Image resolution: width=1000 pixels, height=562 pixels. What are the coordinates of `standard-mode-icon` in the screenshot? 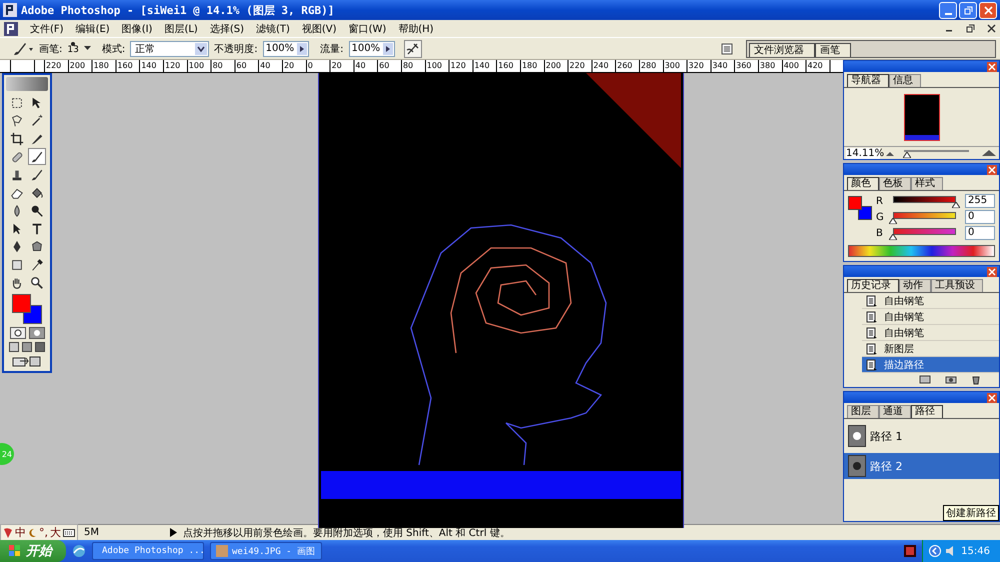 It's located at (18, 333).